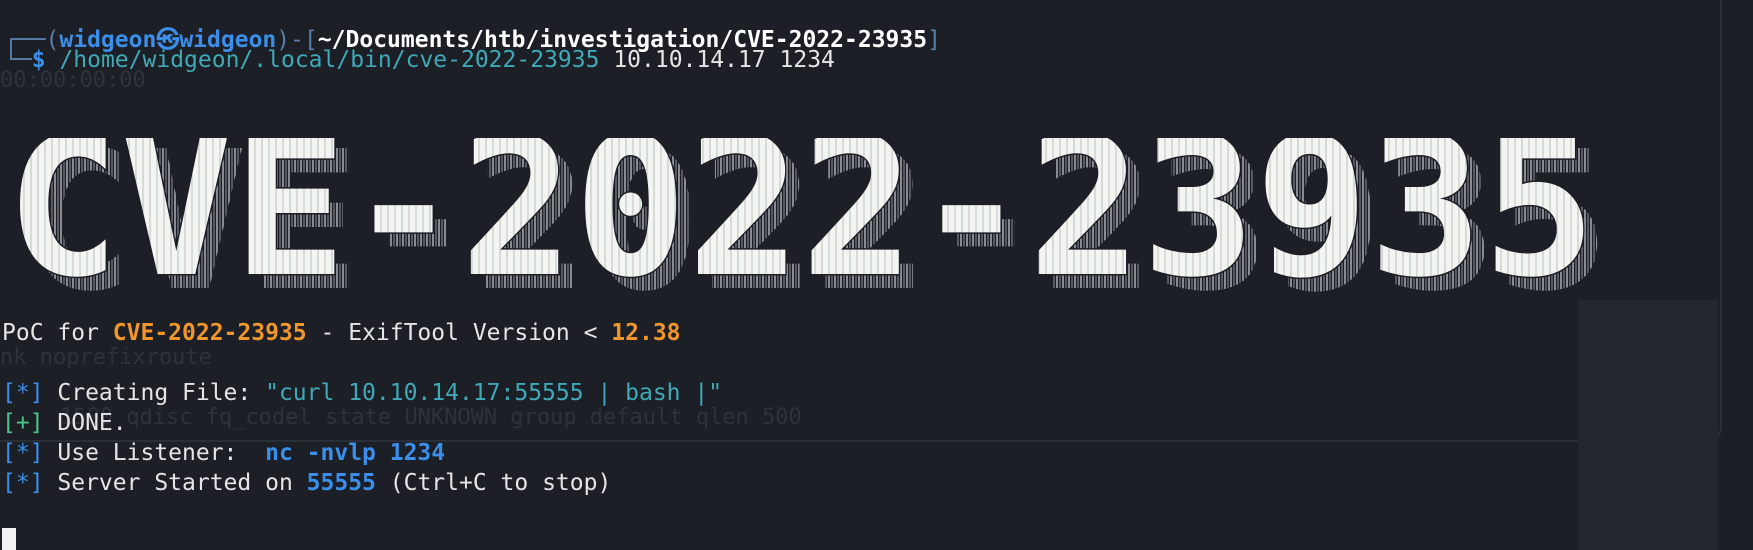 The image size is (1753, 550). Describe the element at coordinates (459, 333) in the screenshot. I see `poc-middle: - ExifTool Version <` at that location.